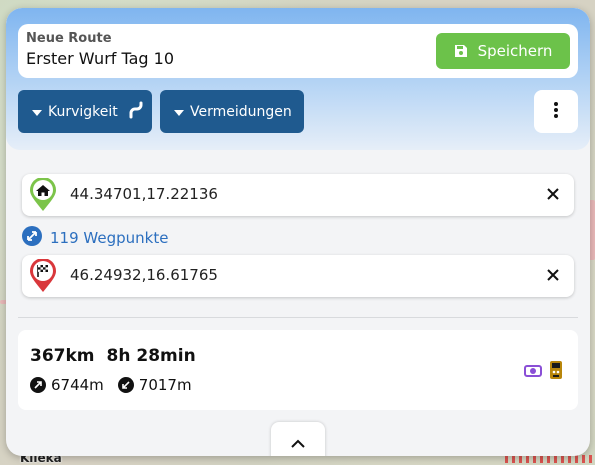 The height and width of the screenshot is (465, 595). What do you see at coordinates (125, 385) in the screenshot?
I see `descent-arrow-icon` at bounding box center [125, 385].